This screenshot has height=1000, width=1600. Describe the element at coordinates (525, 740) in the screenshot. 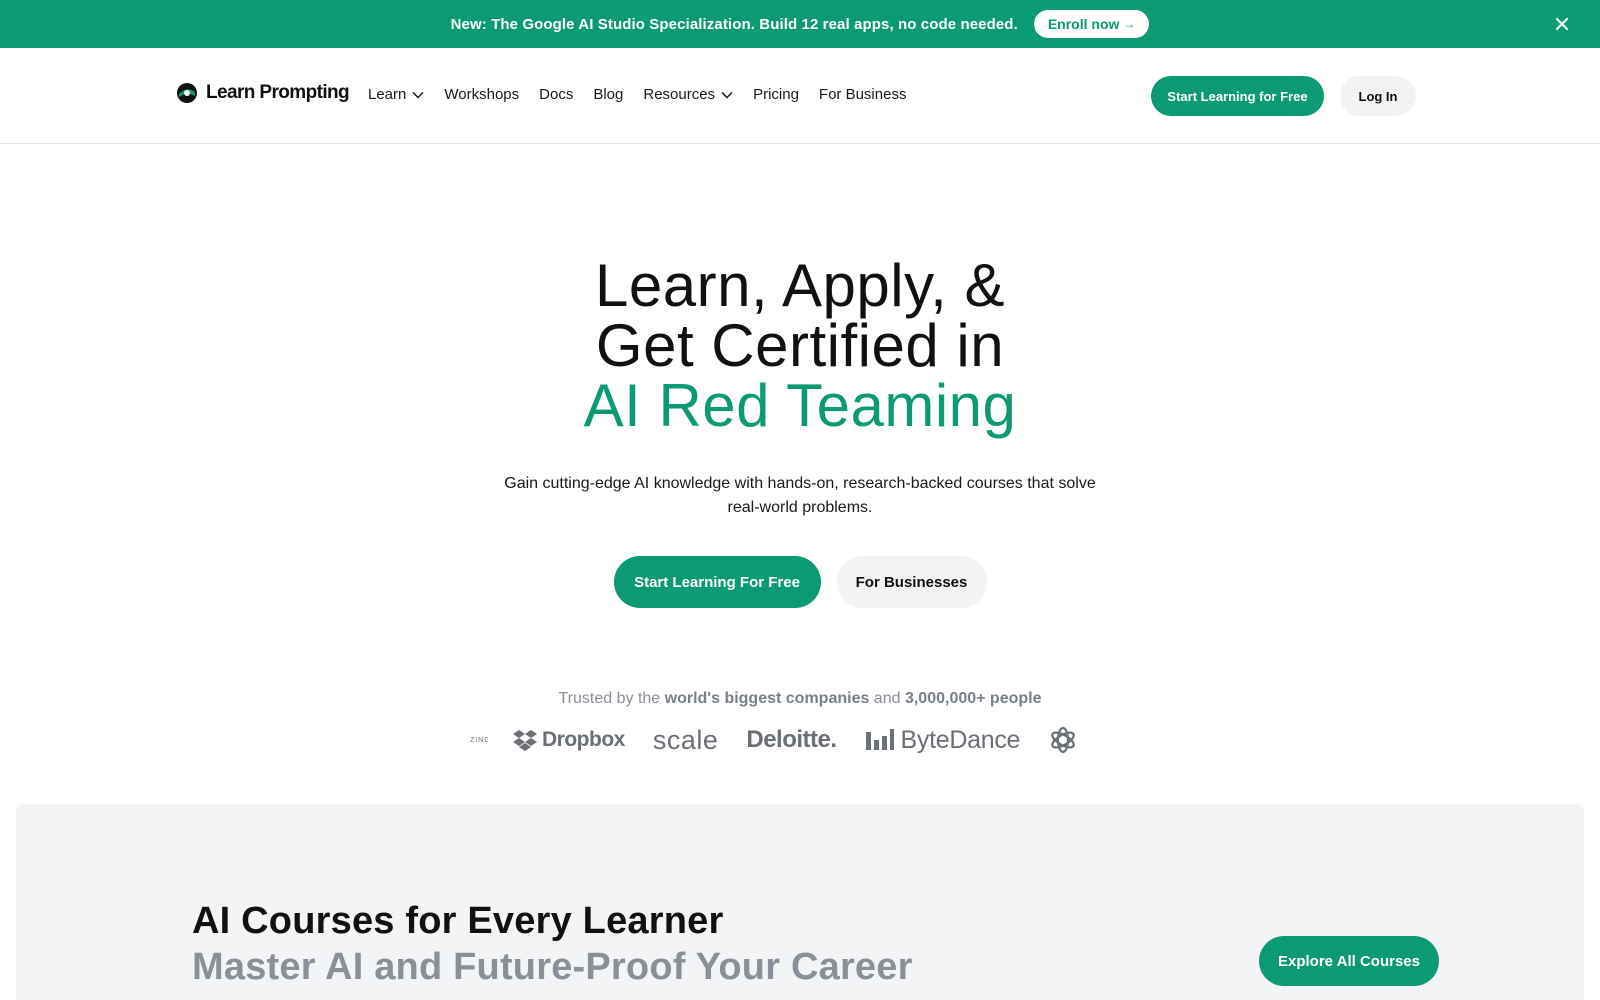

I see `dropbox-icon` at that location.